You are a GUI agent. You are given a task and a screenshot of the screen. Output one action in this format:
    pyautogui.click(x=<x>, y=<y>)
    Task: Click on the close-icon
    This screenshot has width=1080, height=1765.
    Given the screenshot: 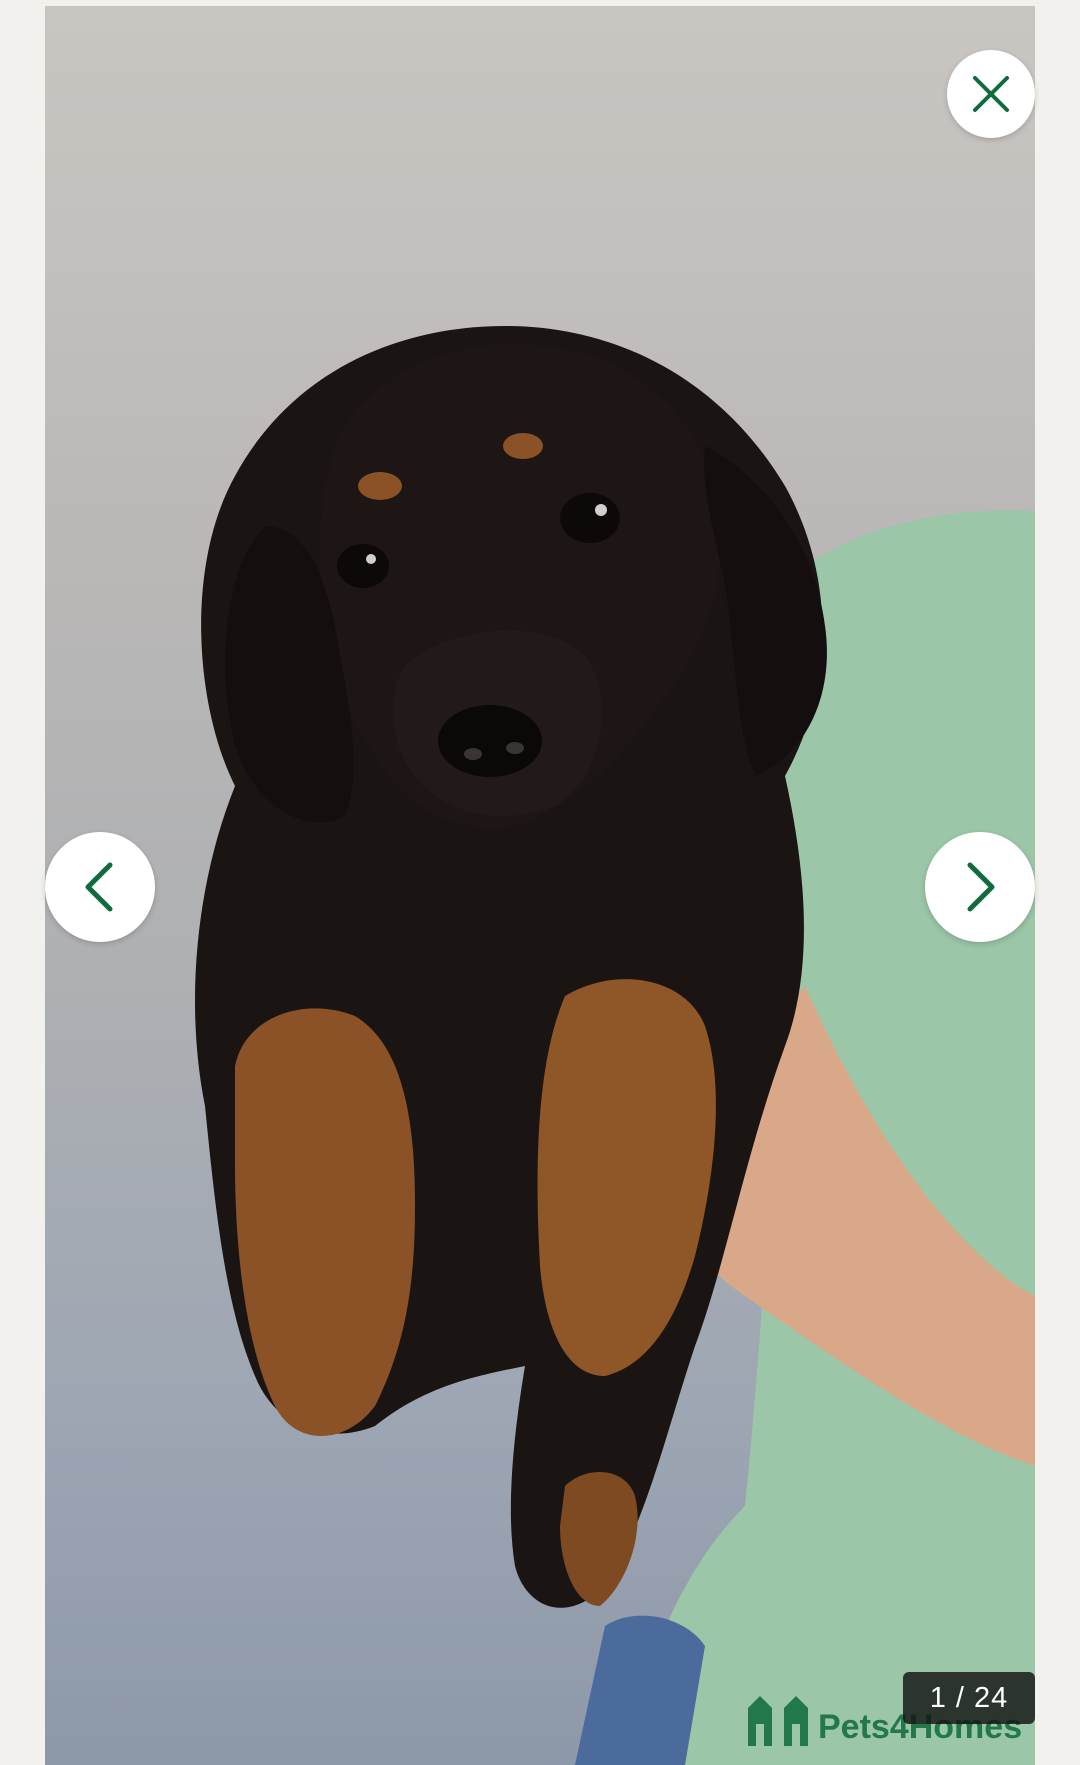 What is the action you would take?
    pyautogui.click(x=991, y=94)
    